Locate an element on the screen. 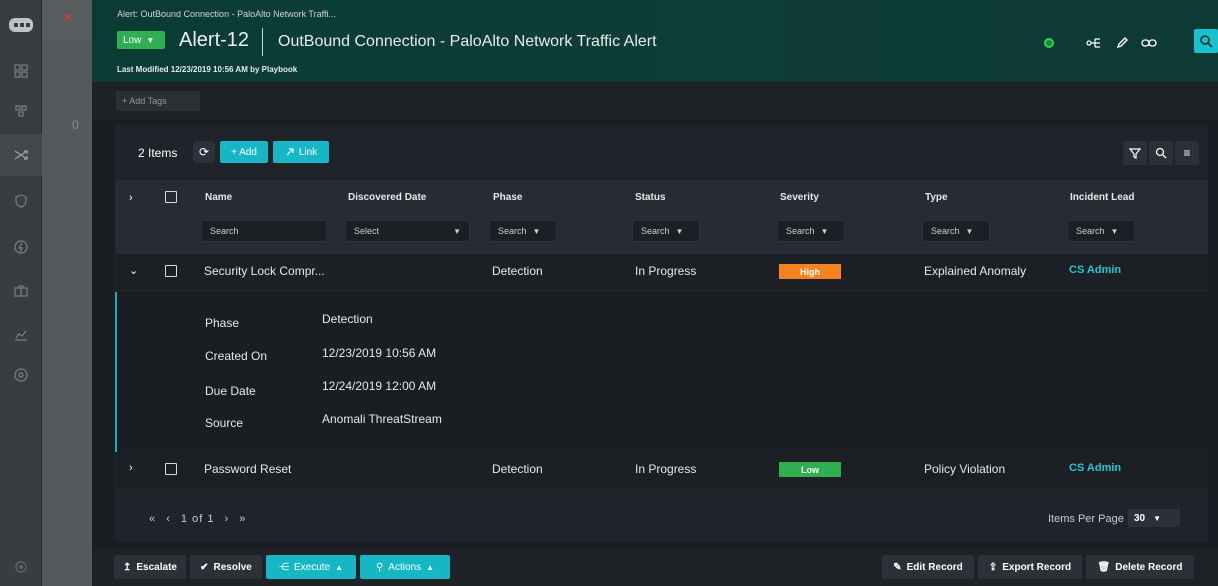 Image resolution: width=1218 pixels, height=586 pixels. menu-icon: ≡ is located at coordinates (1187, 153).